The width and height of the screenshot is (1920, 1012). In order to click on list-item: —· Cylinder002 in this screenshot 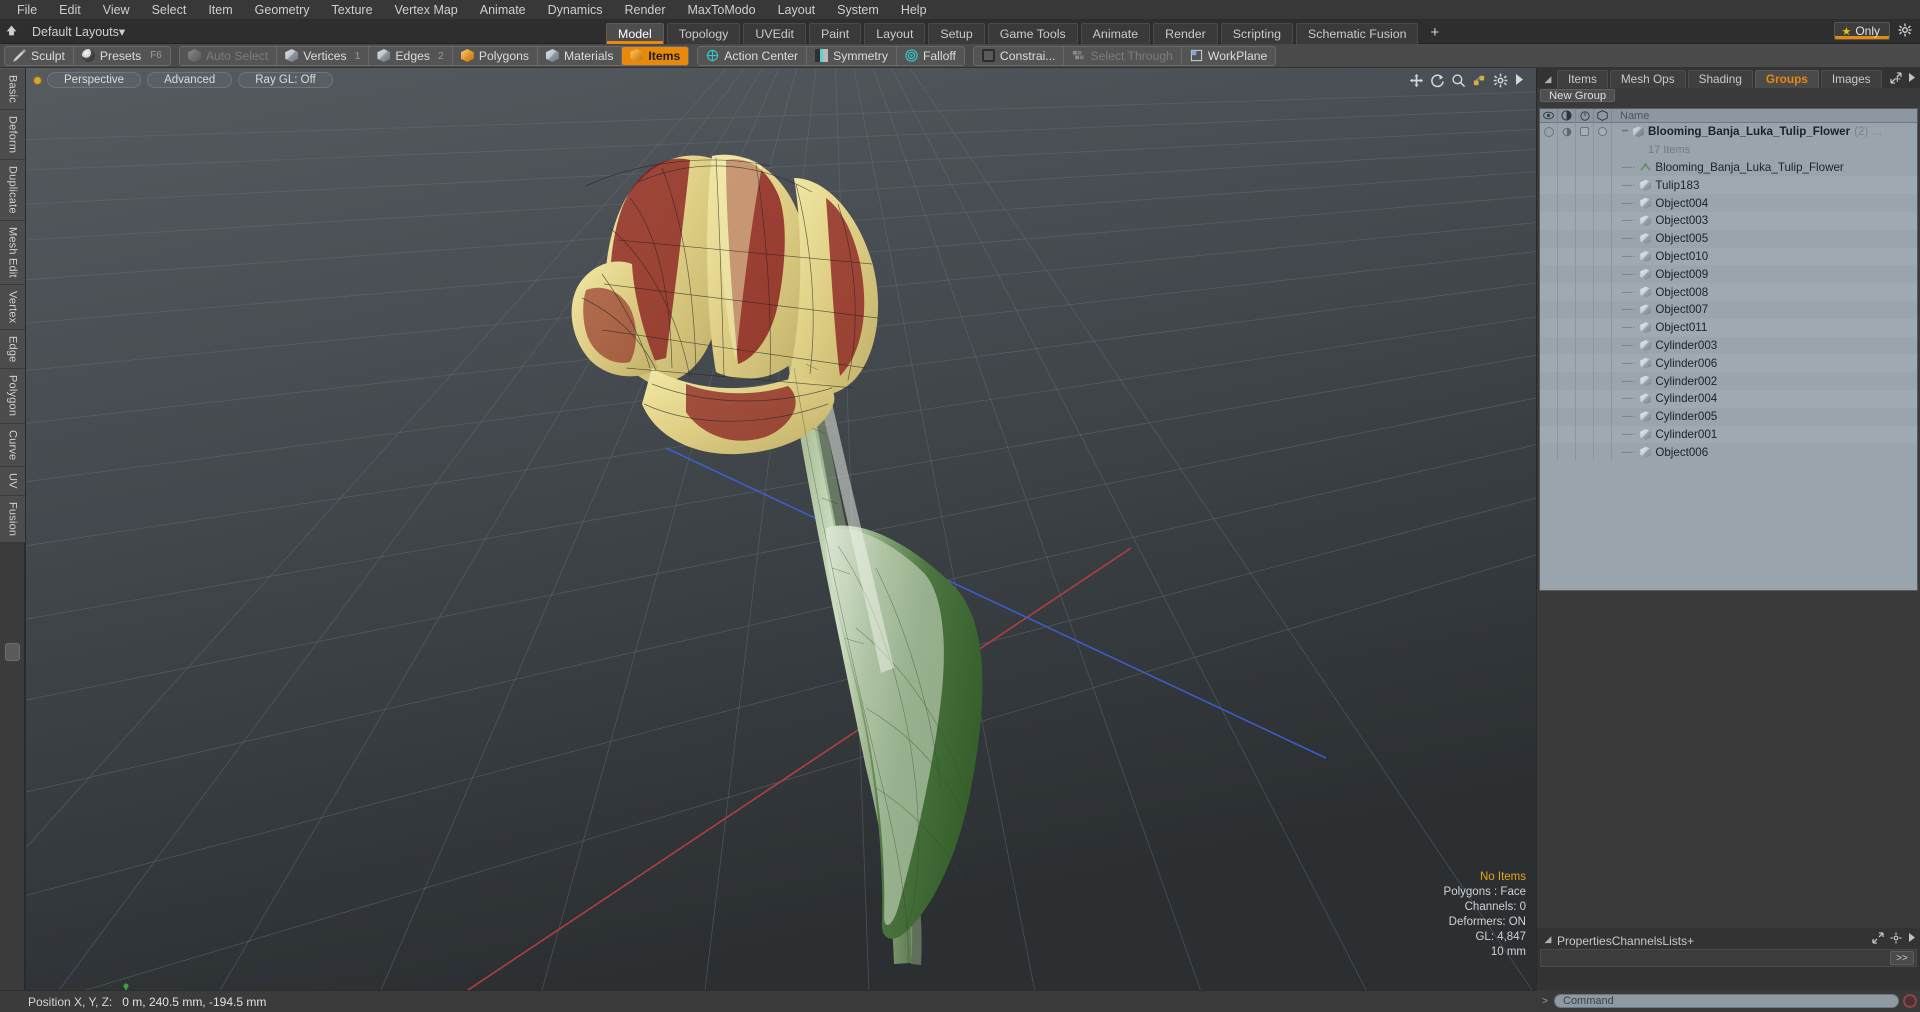, I will do `click(1728, 381)`.